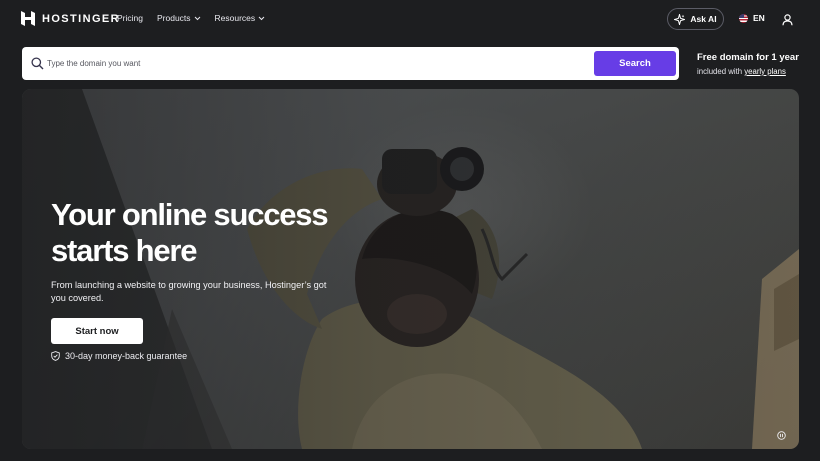 Image resolution: width=820 pixels, height=461 pixels. I want to click on search-icon, so click(37, 63).